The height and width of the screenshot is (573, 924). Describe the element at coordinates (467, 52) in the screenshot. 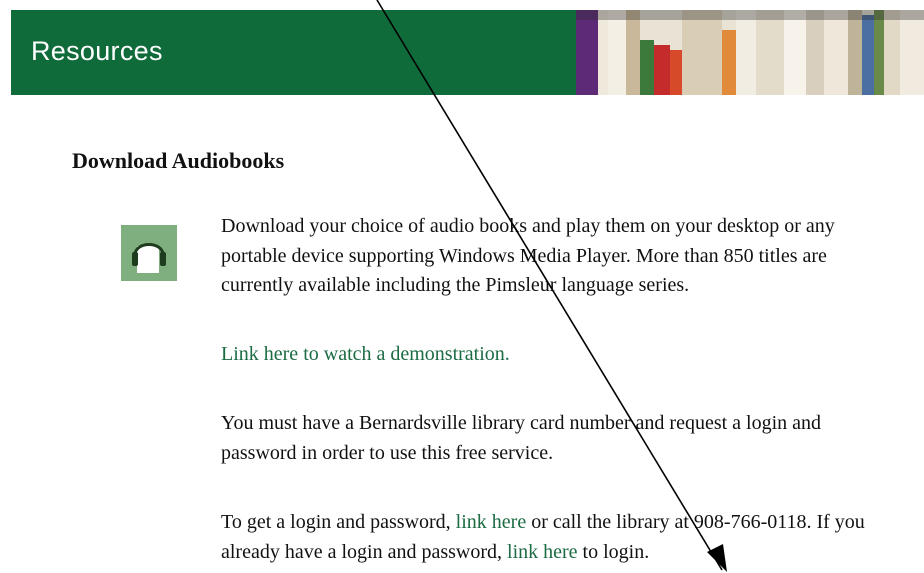

I see `header-banner: Resources` at that location.